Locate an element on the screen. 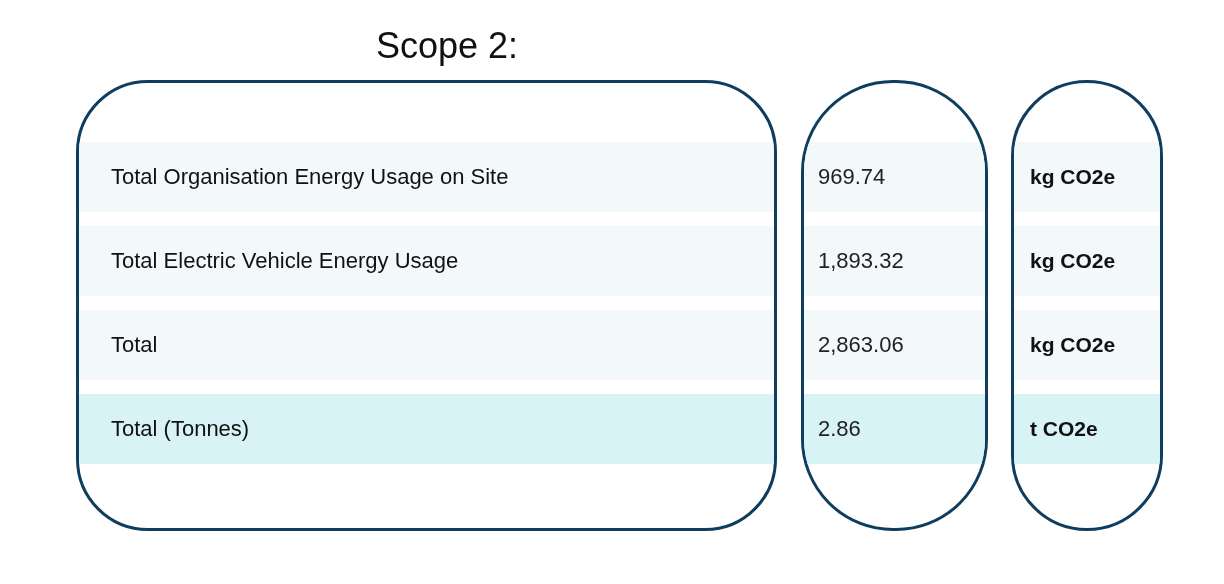 The image size is (1224, 584). row-label: Total is located at coordinates (134, 345).